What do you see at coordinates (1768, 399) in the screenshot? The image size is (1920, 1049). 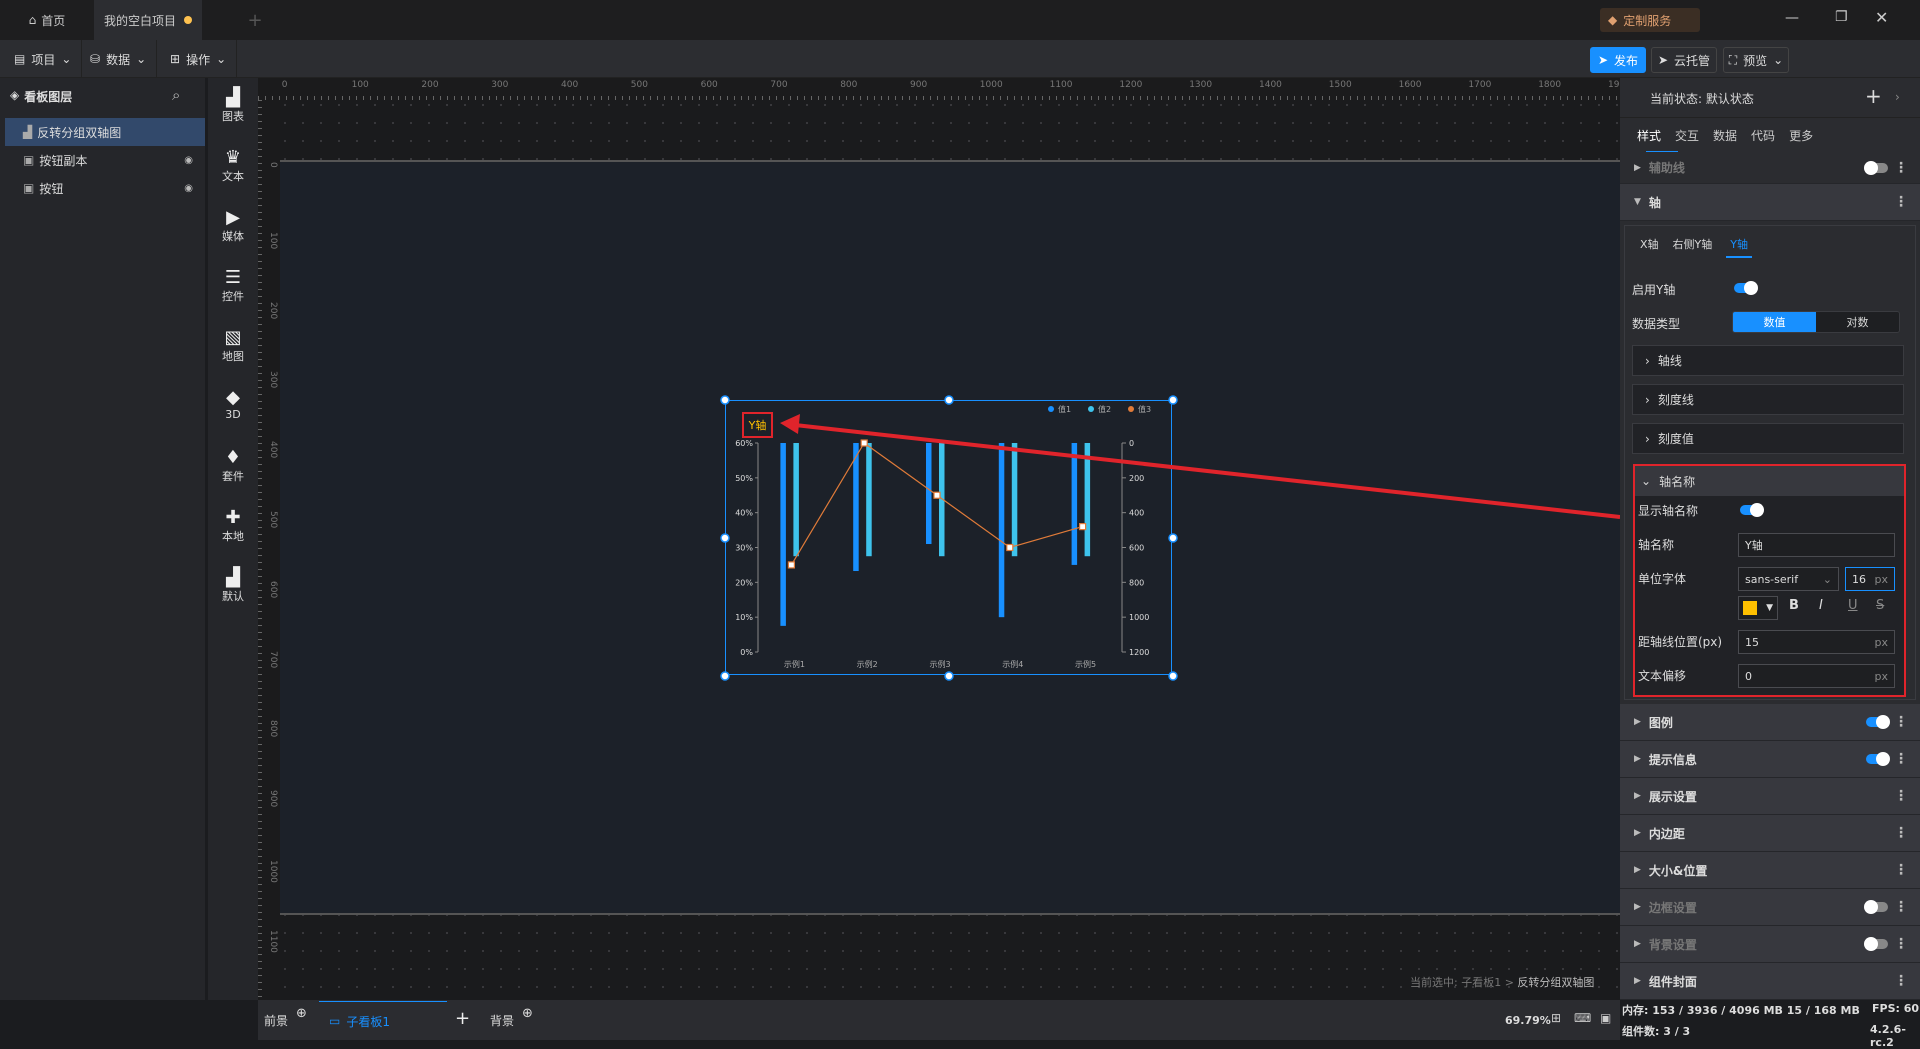 I see `subsection-tick-line: › 刻度线` at bounding box center [1768, 399].